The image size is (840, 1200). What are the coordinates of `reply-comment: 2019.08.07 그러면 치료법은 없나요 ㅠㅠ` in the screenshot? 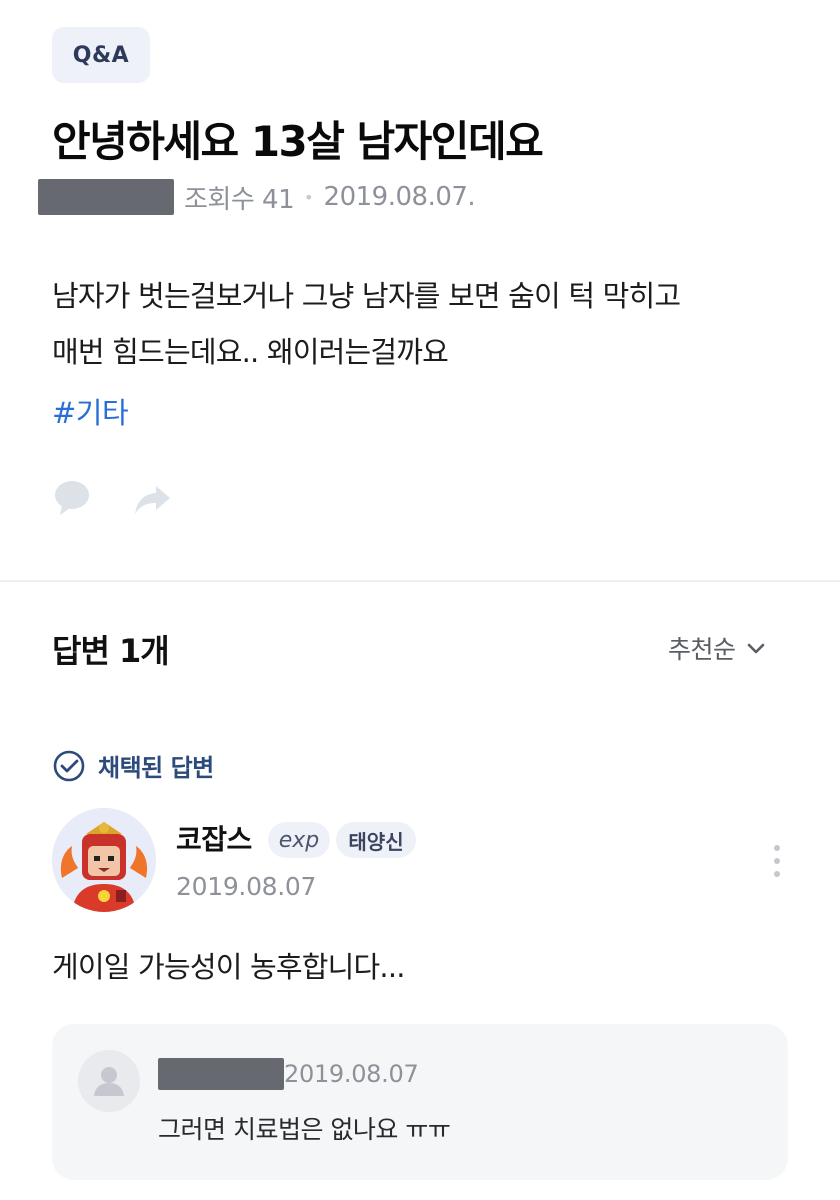 It's located at (420, 1102).